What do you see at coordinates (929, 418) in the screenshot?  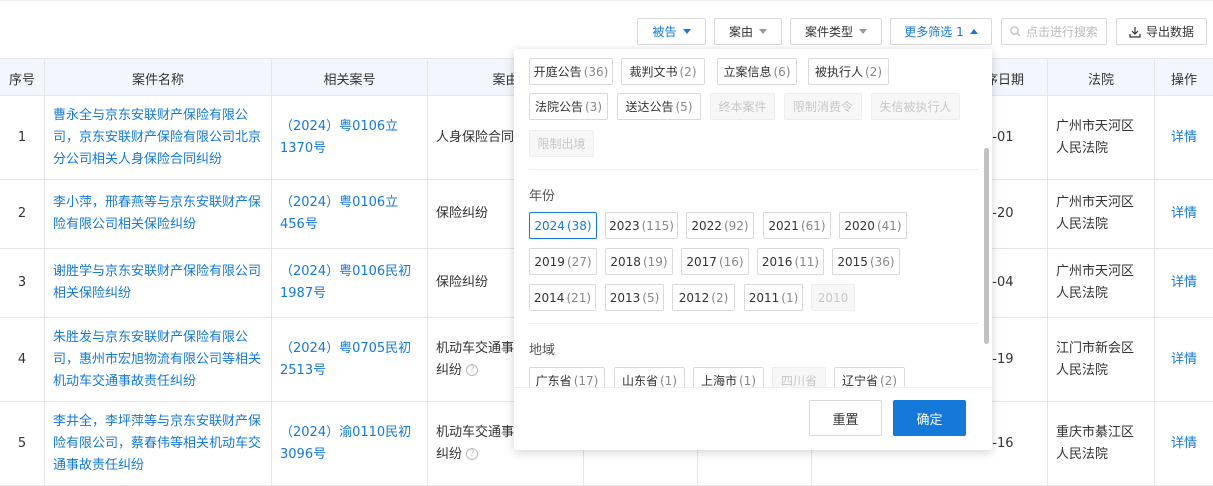 I see `confirm-button: 确定` at bounding box center [929, 418].